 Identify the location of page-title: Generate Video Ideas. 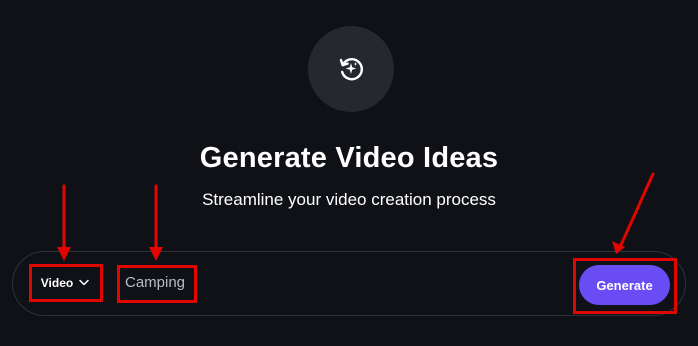
(349, 158).